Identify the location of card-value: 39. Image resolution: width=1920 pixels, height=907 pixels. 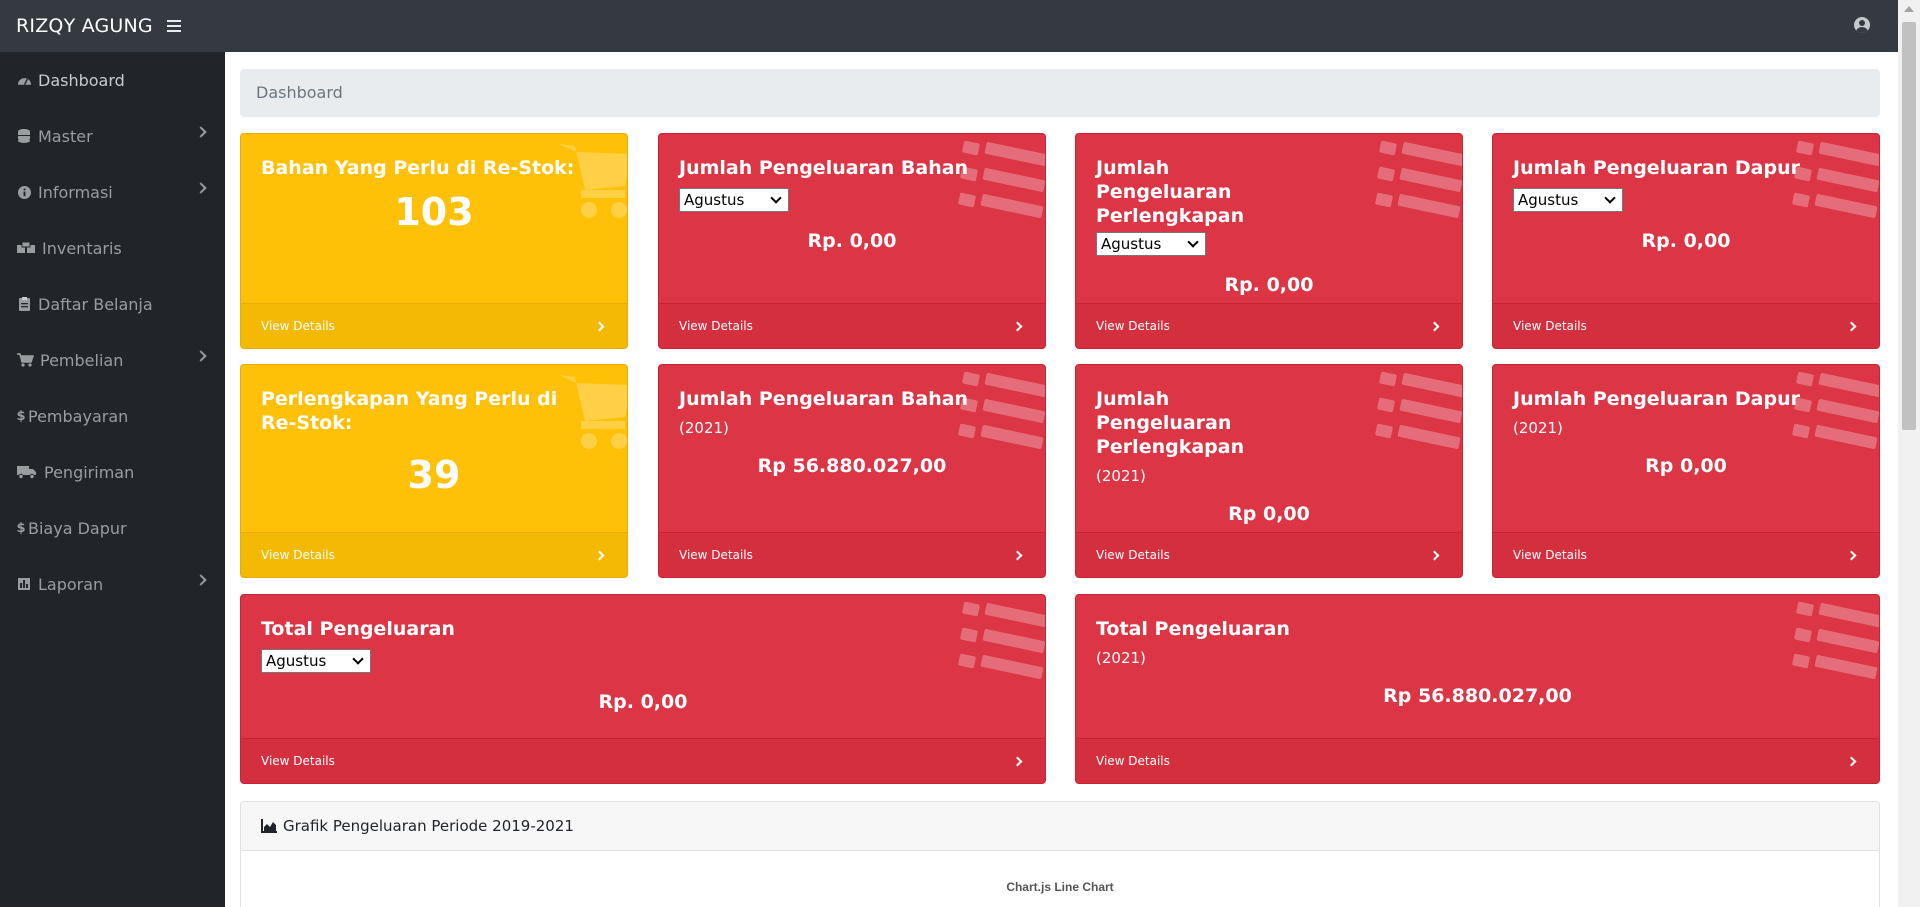
(434, 475).